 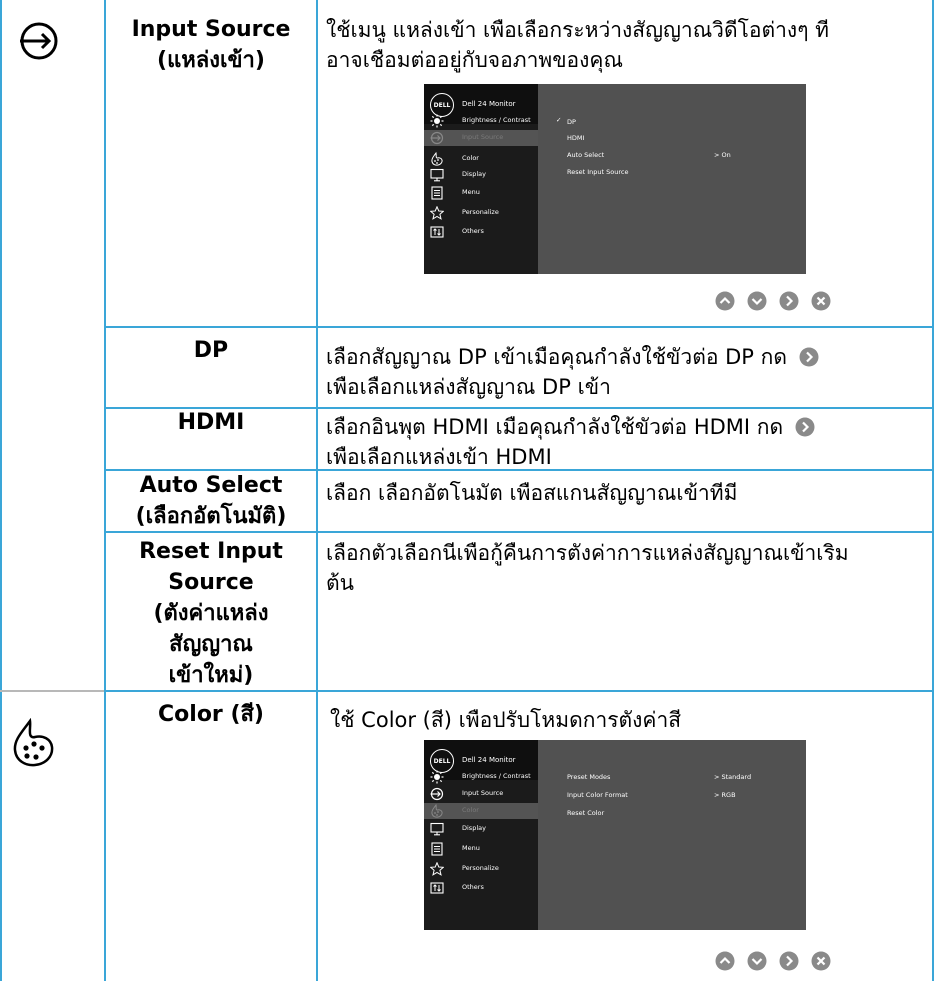 I want to click on osd-value-preset-modes: > Standard, so click(x=733, y=777).